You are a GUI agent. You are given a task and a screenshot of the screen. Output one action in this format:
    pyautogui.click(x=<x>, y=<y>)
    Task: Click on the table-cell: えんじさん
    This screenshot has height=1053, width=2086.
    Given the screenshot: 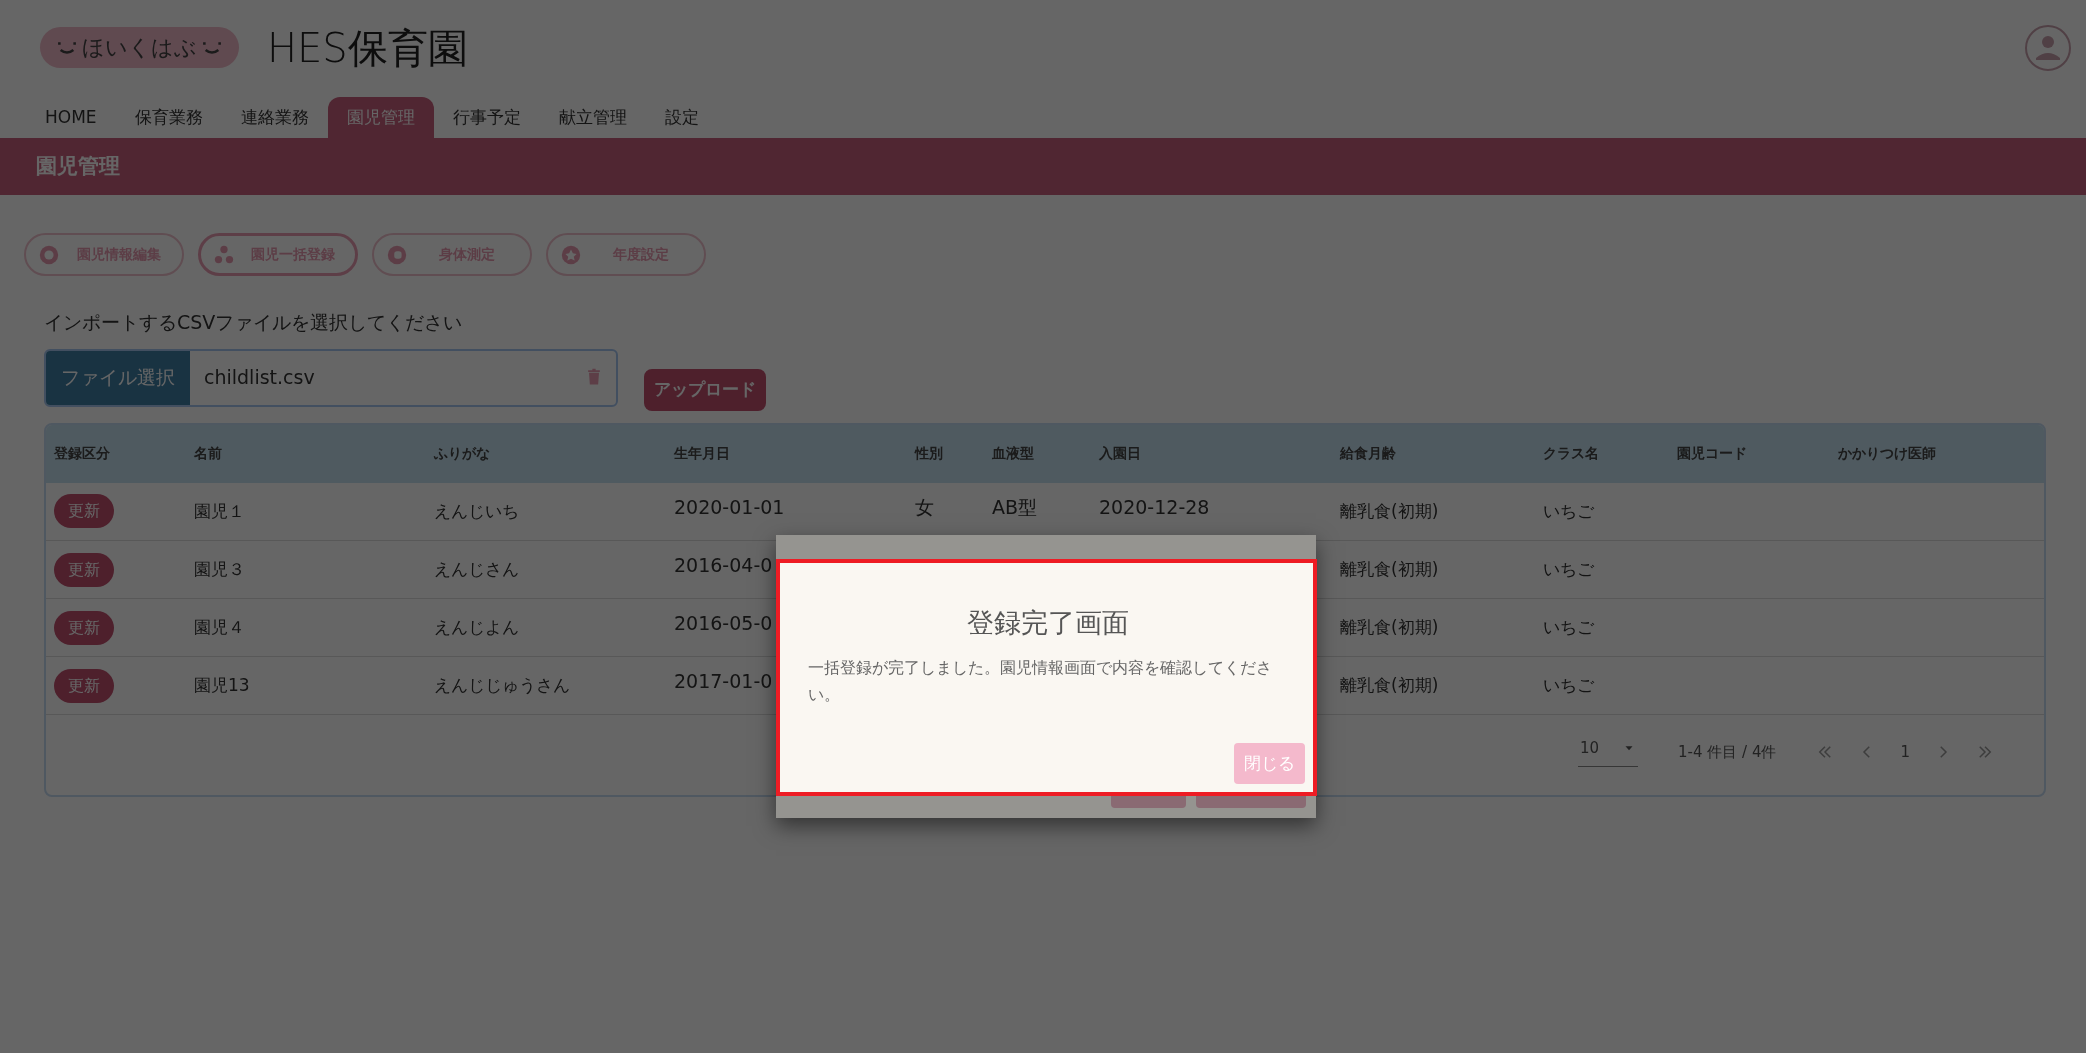 What is the action you would take?
    pyautogui.click(x=476, y=568)
    